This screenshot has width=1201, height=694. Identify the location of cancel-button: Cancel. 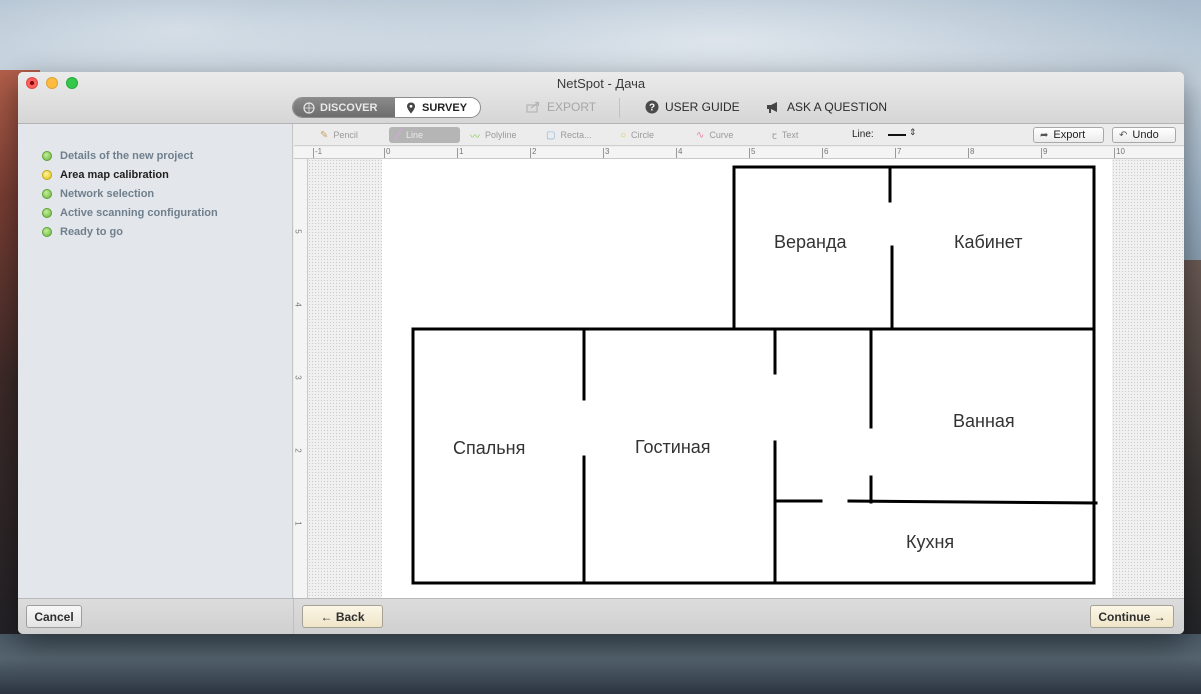
(54, 616).